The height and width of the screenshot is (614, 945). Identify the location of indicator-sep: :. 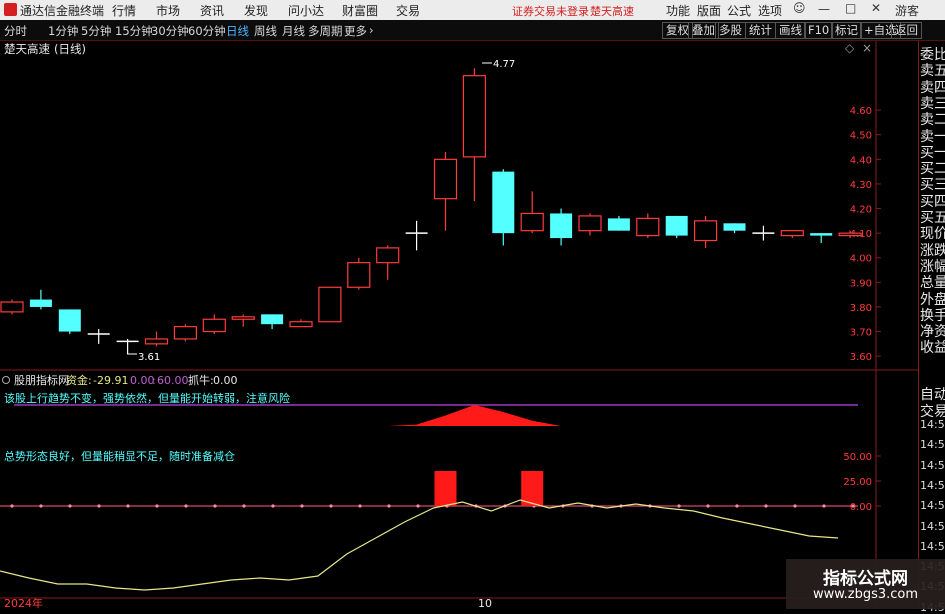
(154, 380).